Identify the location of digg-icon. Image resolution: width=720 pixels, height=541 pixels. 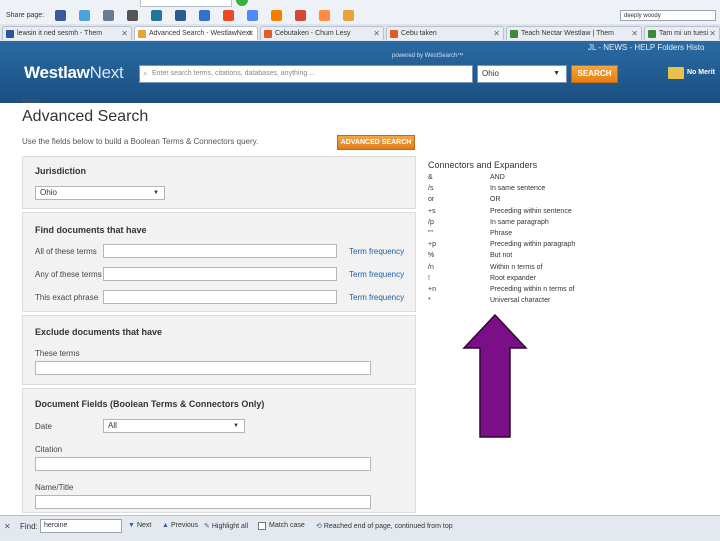
(180, 15).